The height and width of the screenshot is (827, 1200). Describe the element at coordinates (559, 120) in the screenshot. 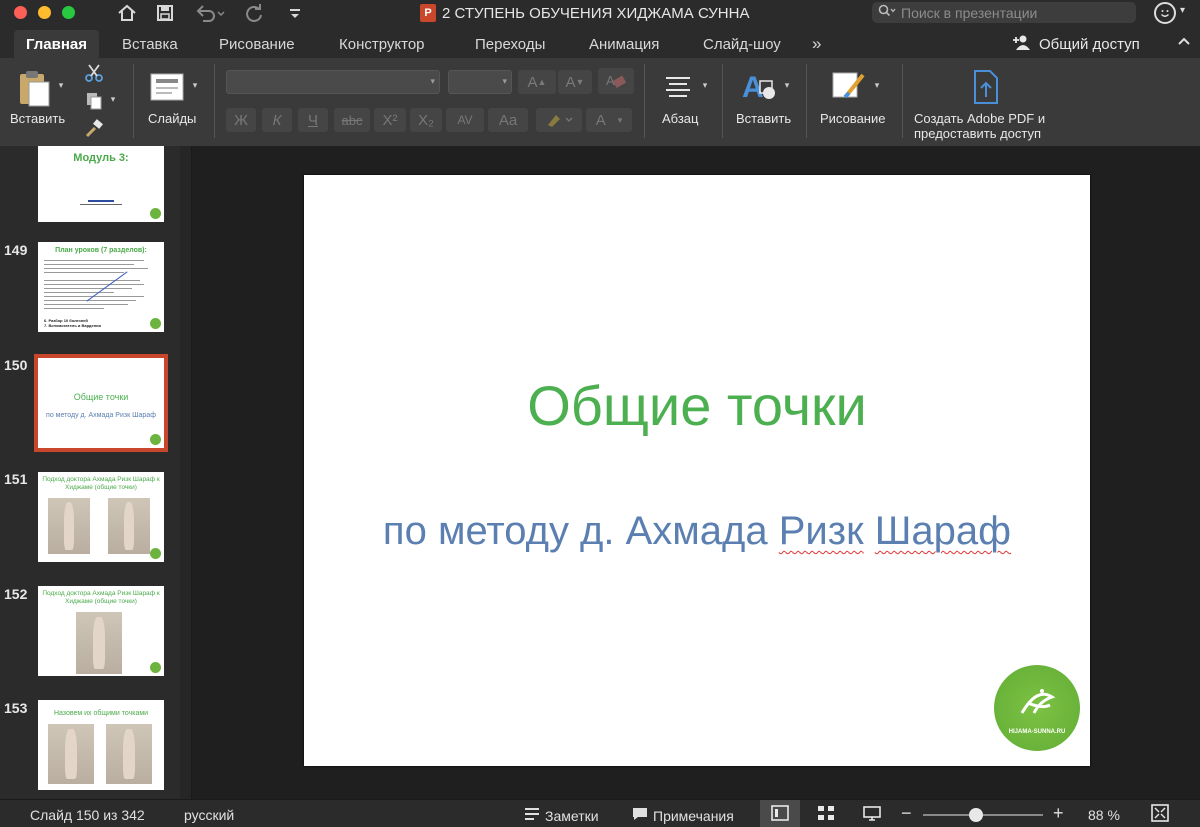

I see `highlight-color-button` at that location.